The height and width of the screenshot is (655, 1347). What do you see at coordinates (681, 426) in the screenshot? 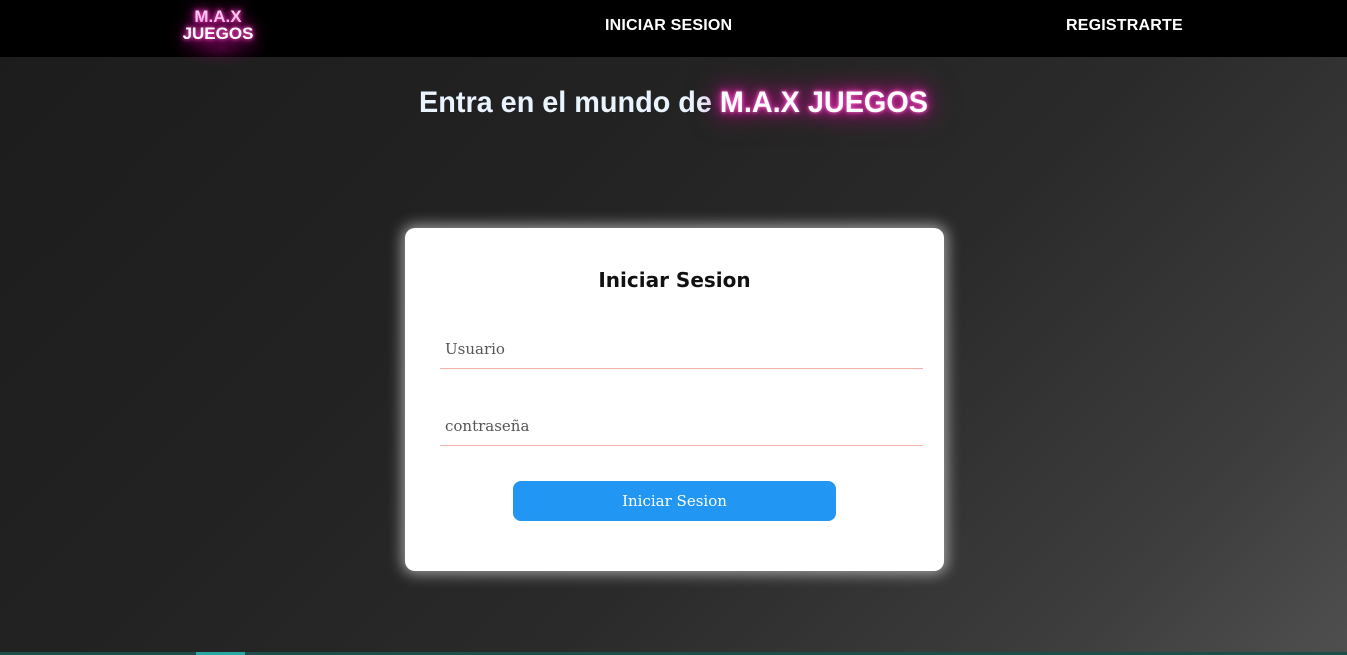
I see `password-input` at bounding box center [681, 426].